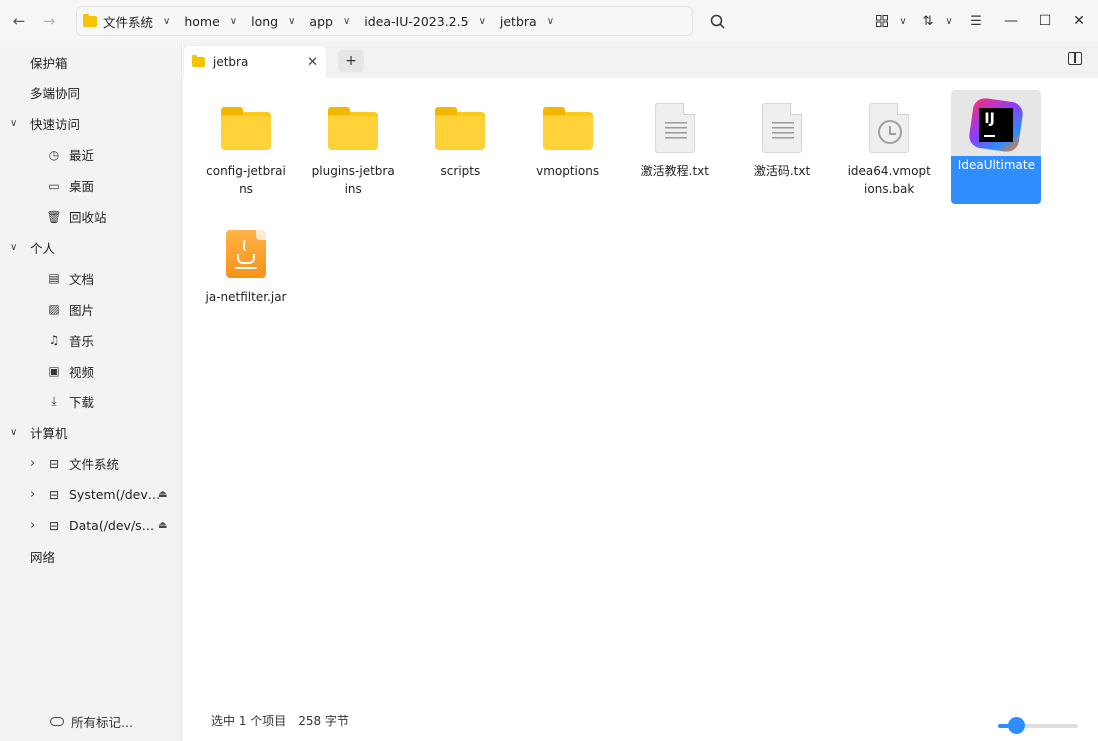 The height and width of the screenshot is (741, 1098). What do you see at coordinates (782, 171) in the screenshot?
I see `file-name: 激活码.txt` at bounding box center [782, 171].